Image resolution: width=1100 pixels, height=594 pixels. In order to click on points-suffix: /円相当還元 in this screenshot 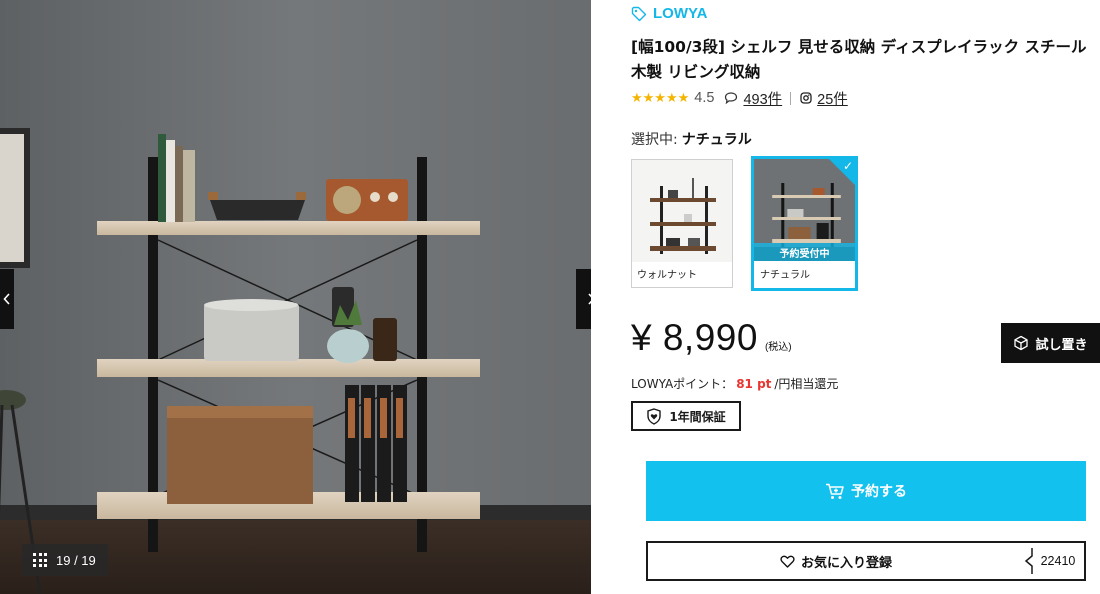, I will do `click(806, 384)`.